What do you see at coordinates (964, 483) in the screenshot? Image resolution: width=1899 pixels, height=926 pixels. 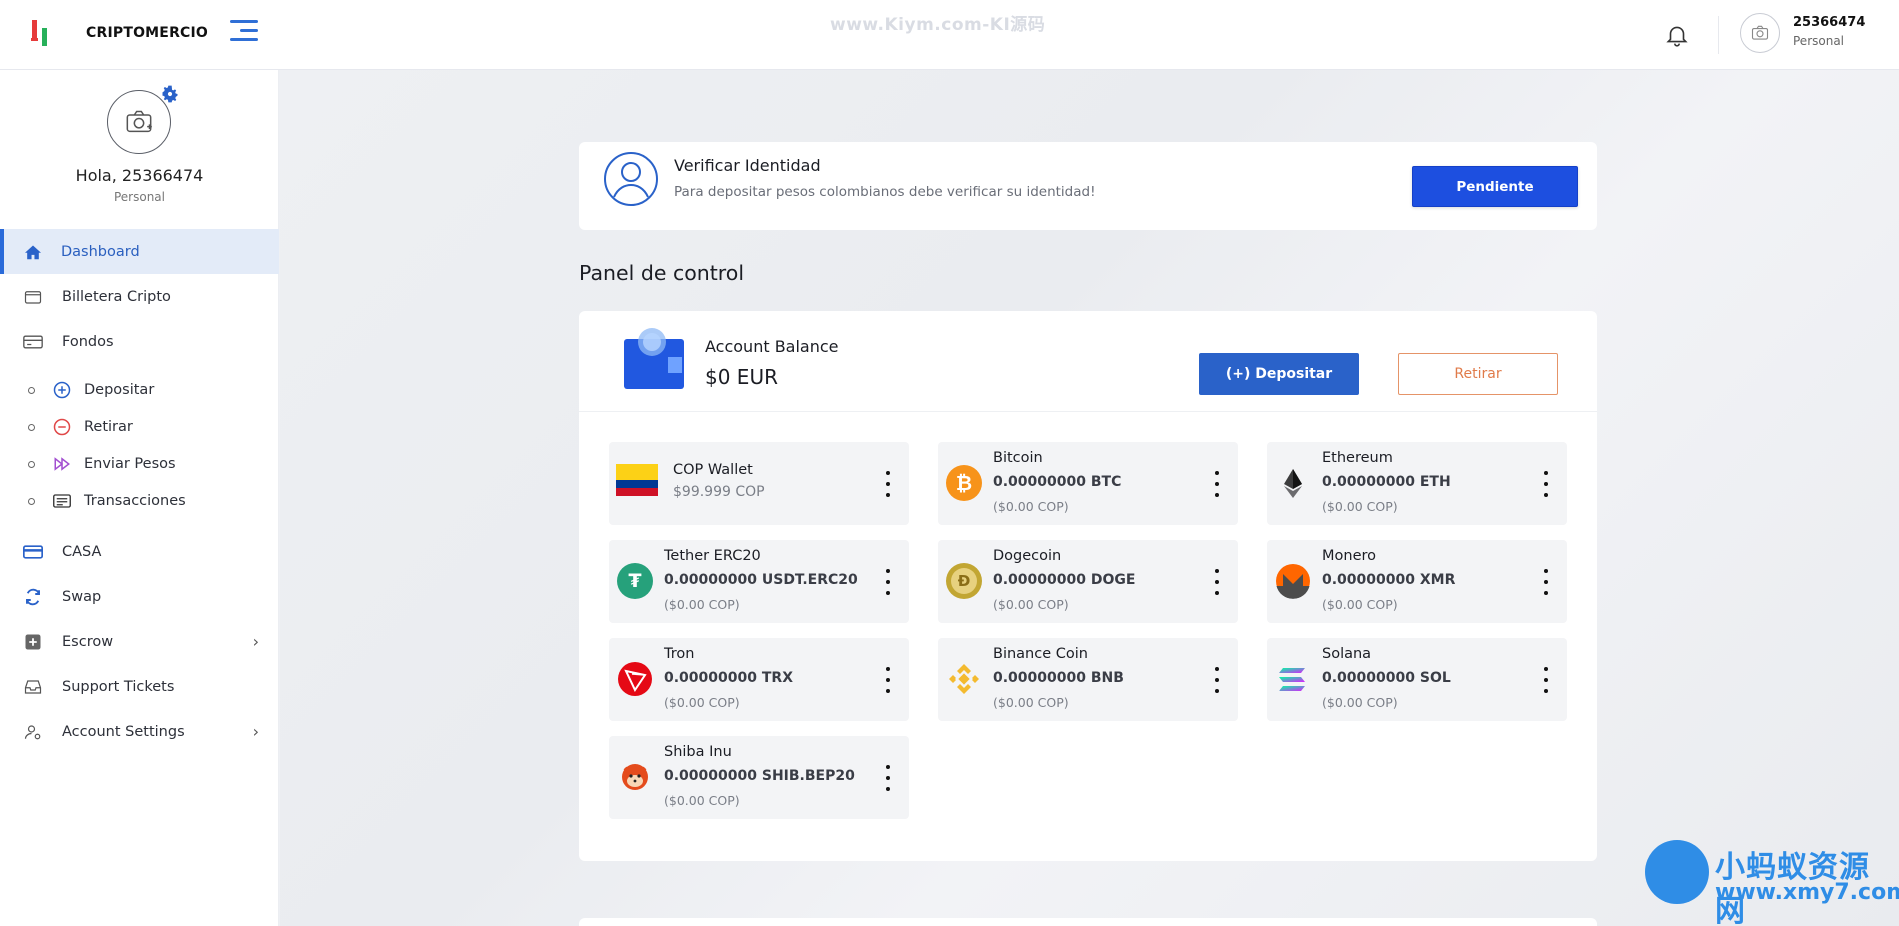 I see `bitcoin-icon: ₿` at bounding box center [964, 483].